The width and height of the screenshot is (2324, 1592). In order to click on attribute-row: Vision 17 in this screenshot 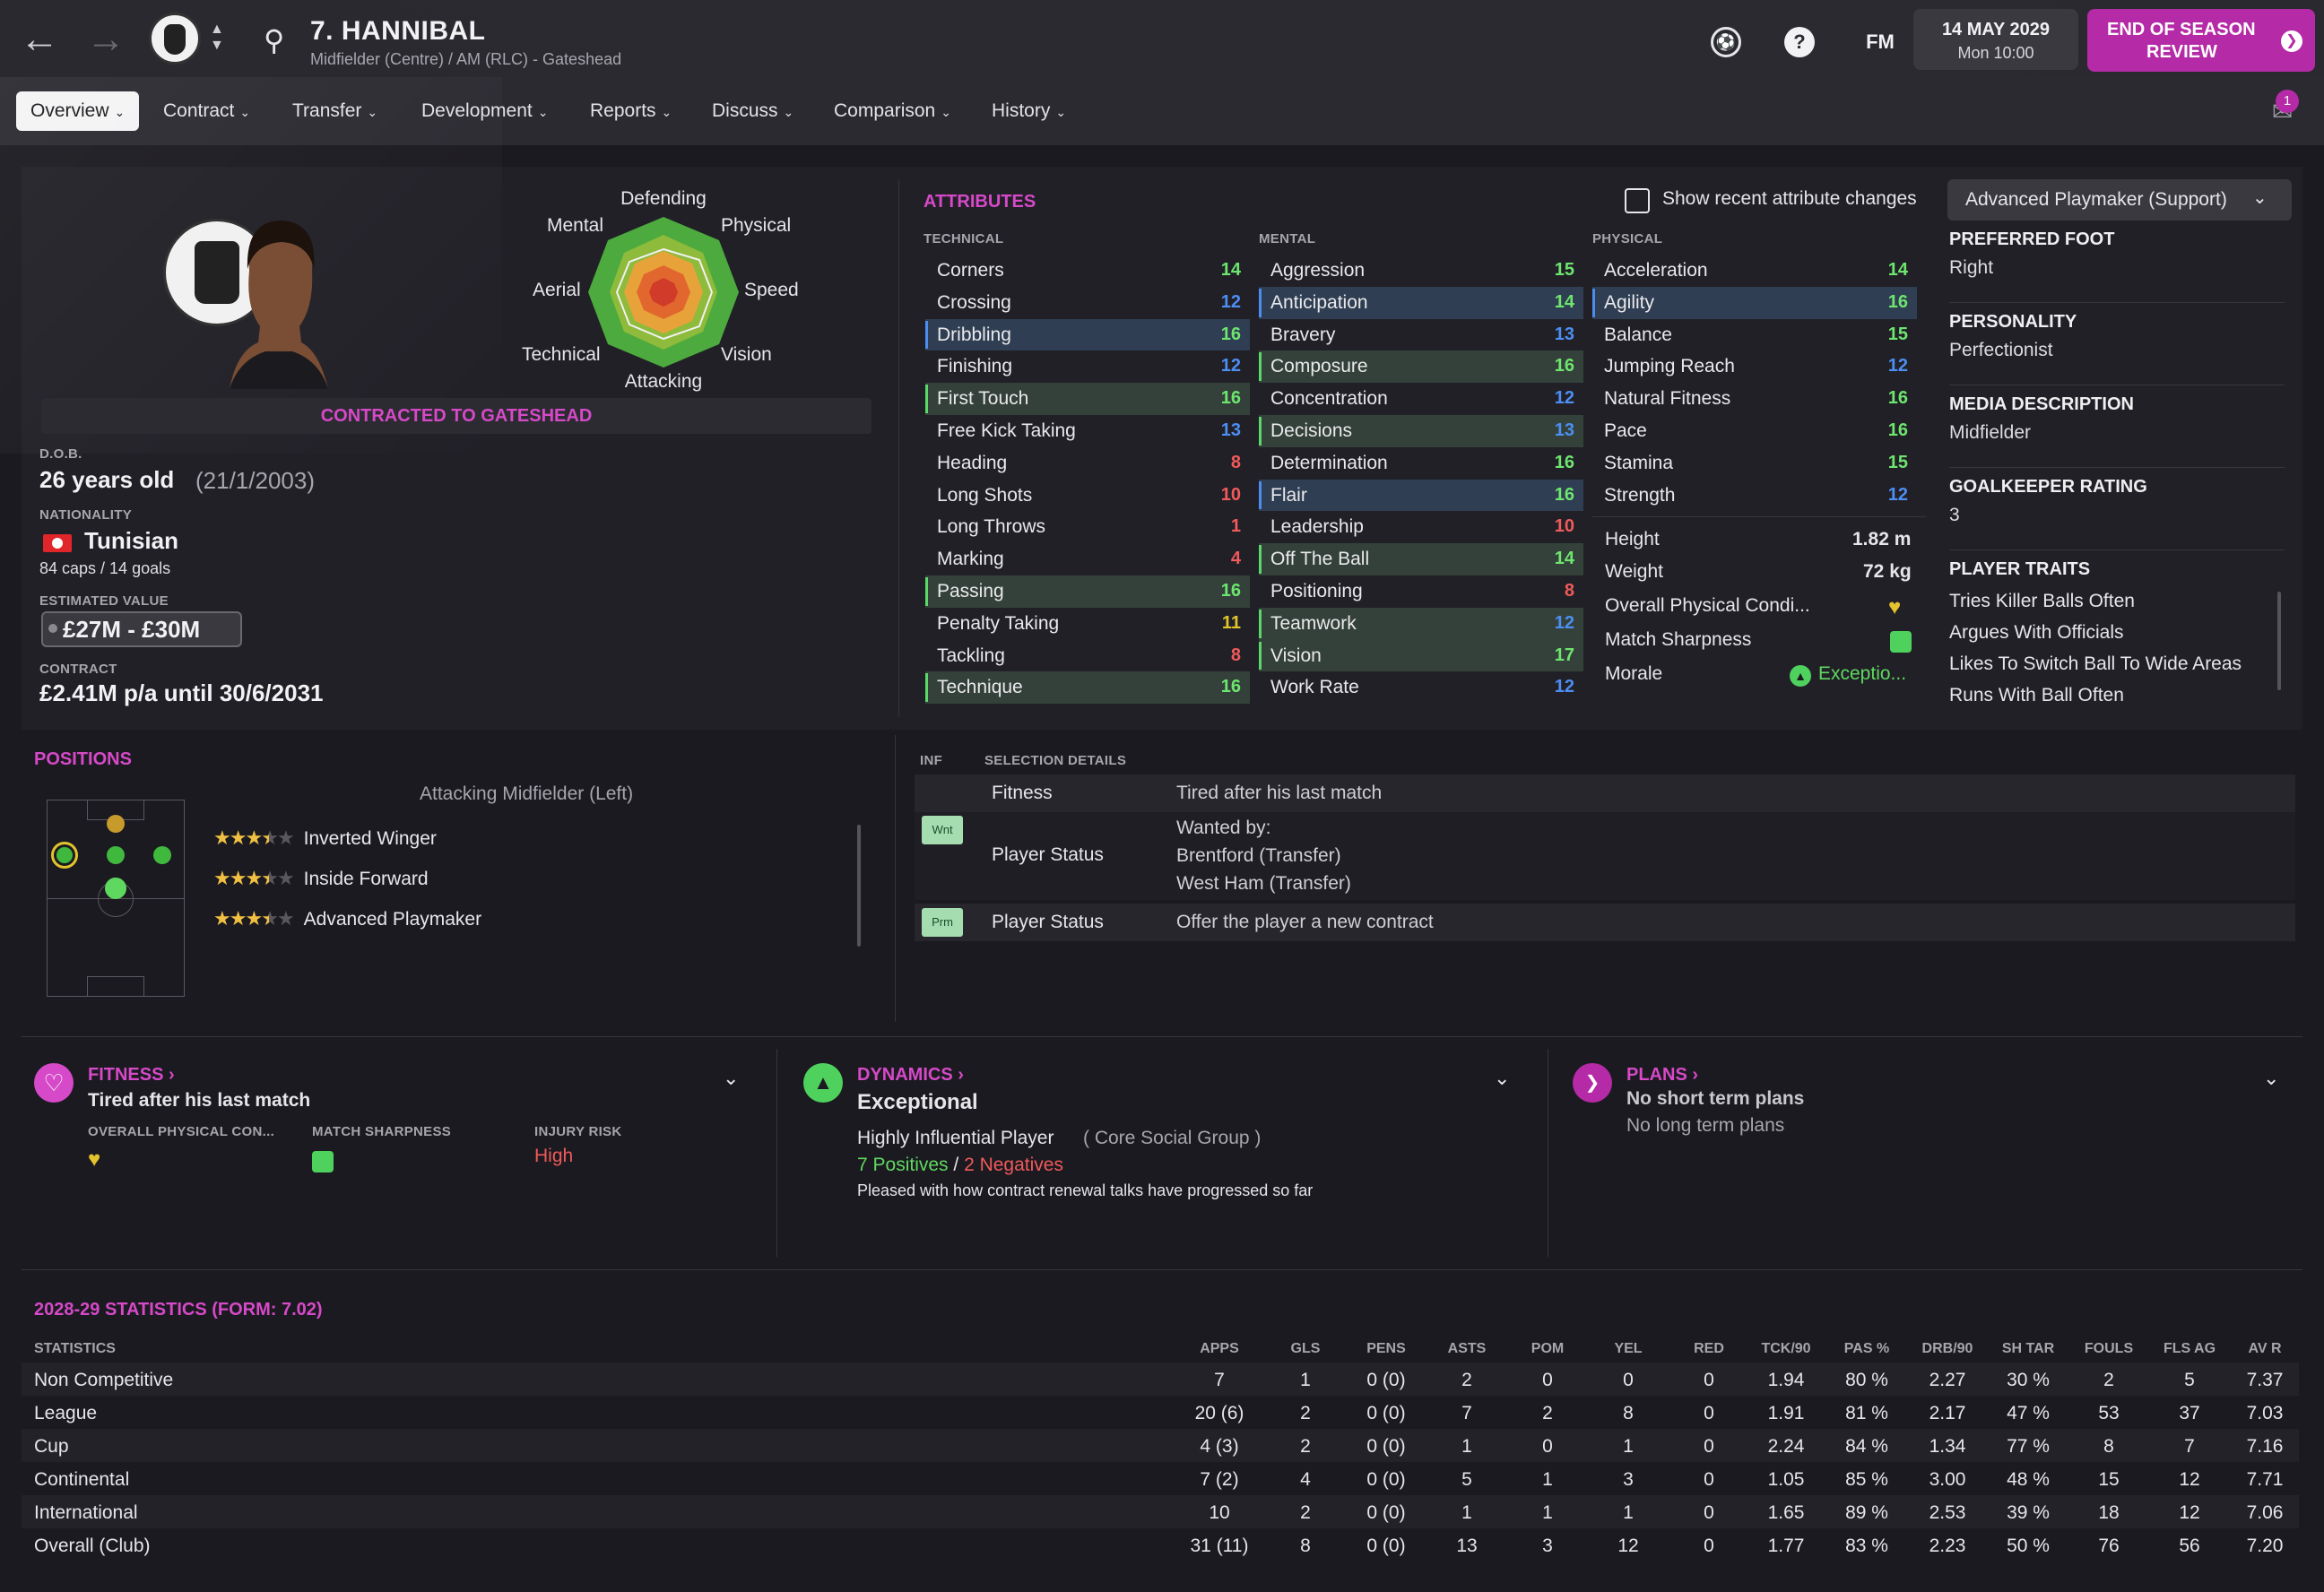, I will do `click(1421, 655)`.